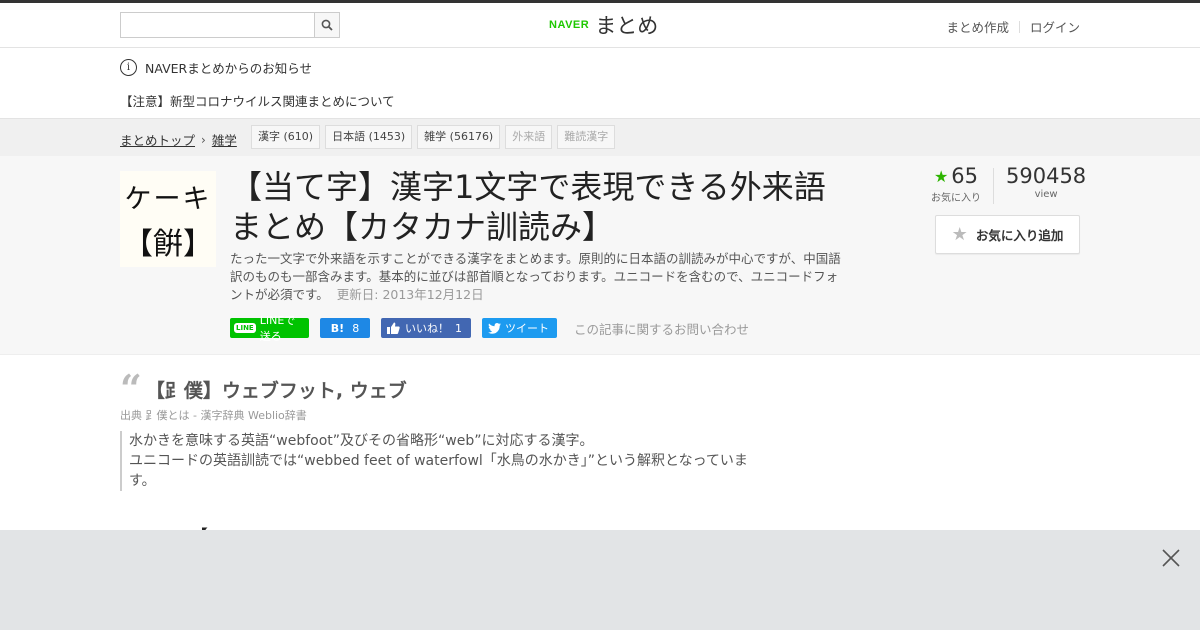 This screenshot has width=1200, height=630. I want to click on info-icon: i, so click(128, 67).